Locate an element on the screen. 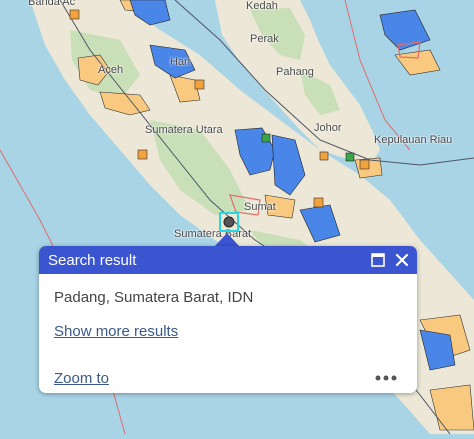 This screenshot has height=439, width=474. popup-title: Search result is located at coordinates (92, 260).